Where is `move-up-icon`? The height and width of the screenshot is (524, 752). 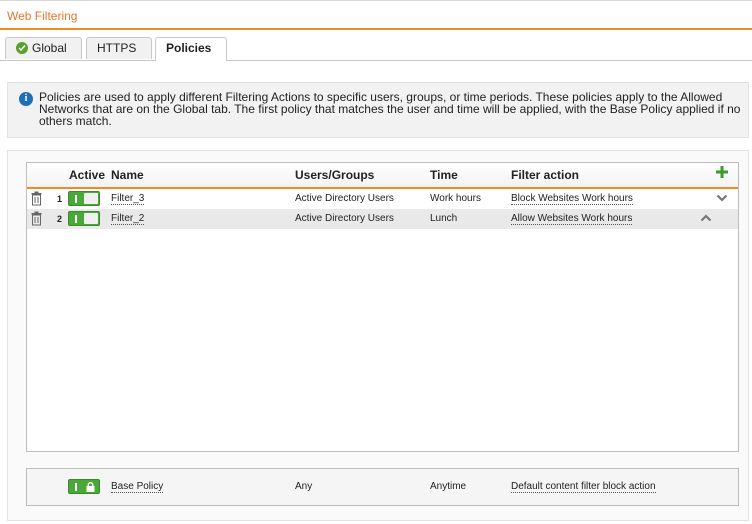 move-up-icon is located at coordinates (706, 218).